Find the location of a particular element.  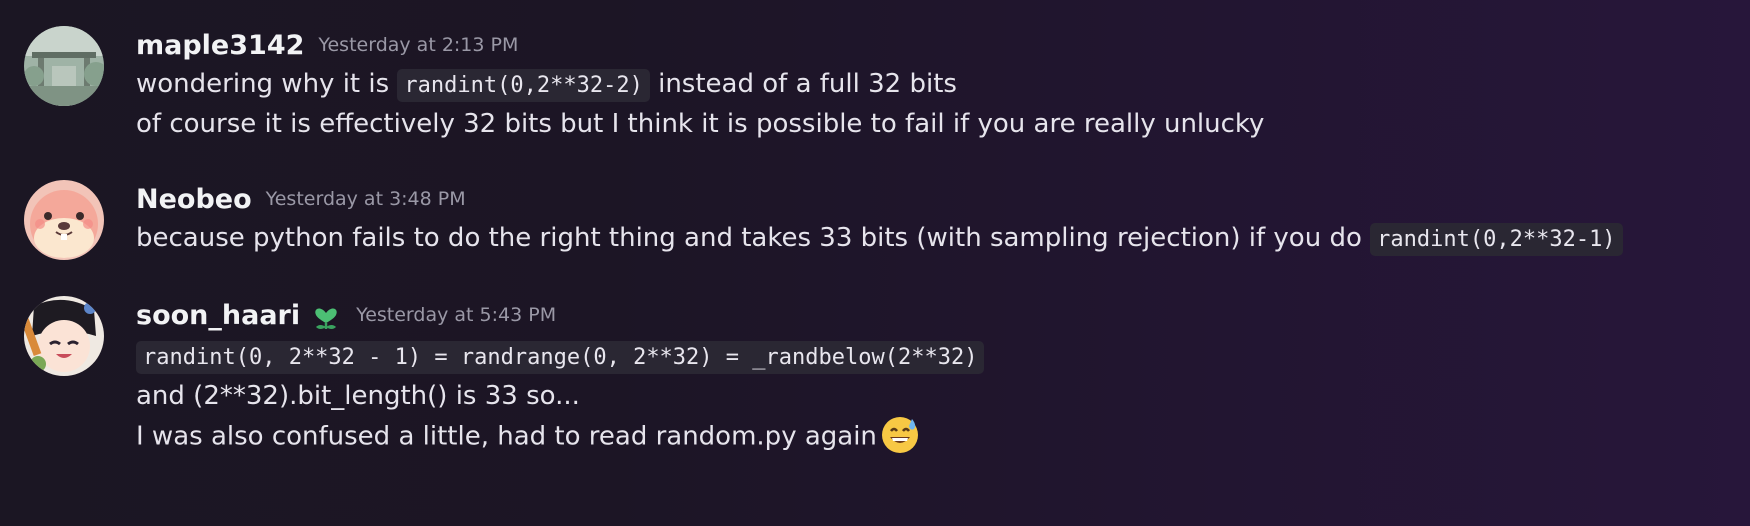

username: soon_haari is located at coordinates (218, 315).